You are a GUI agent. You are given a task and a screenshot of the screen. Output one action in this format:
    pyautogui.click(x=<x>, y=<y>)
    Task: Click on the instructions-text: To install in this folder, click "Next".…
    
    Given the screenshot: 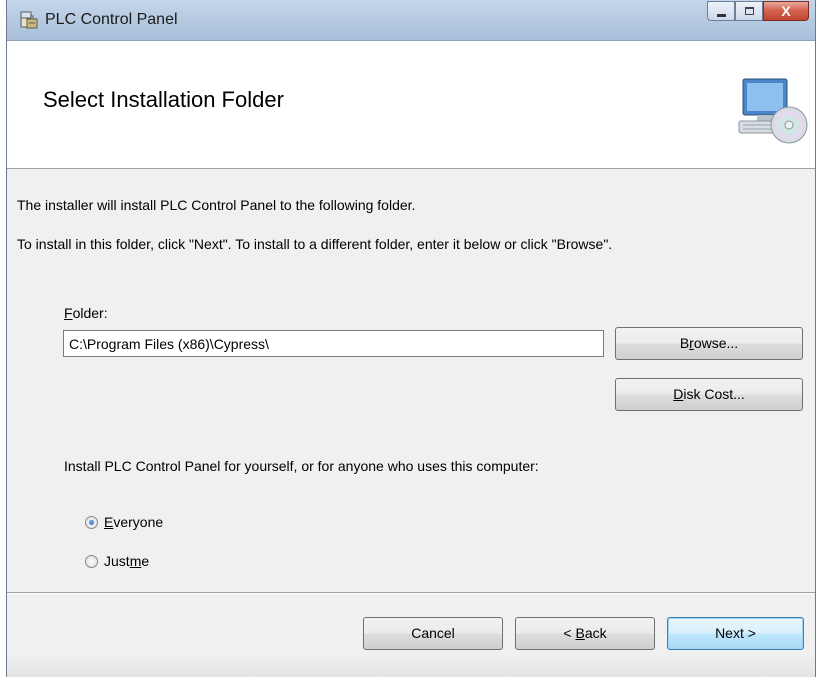 What is the action you would take?
    pyautogui.click(x=315, y=244)
    